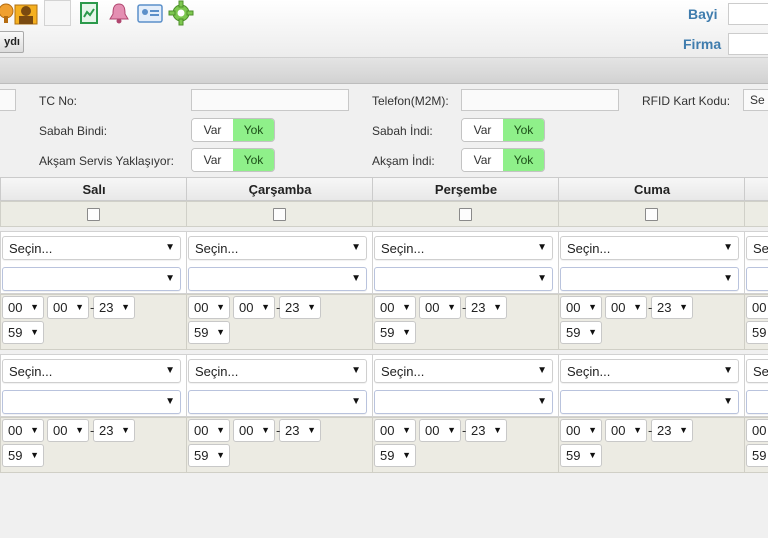 This screenshot has height=538, width=768. Describe the element at coordinates (650, 430) in the screenshot. I see `time-range-dash: -` at that location.